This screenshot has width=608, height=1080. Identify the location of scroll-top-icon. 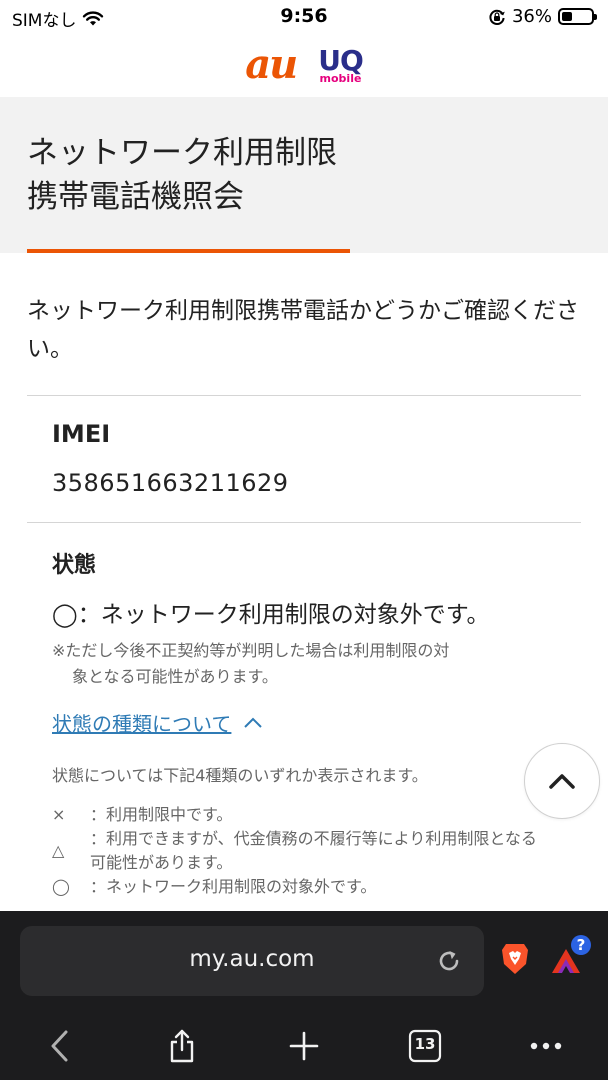
(562, 781).